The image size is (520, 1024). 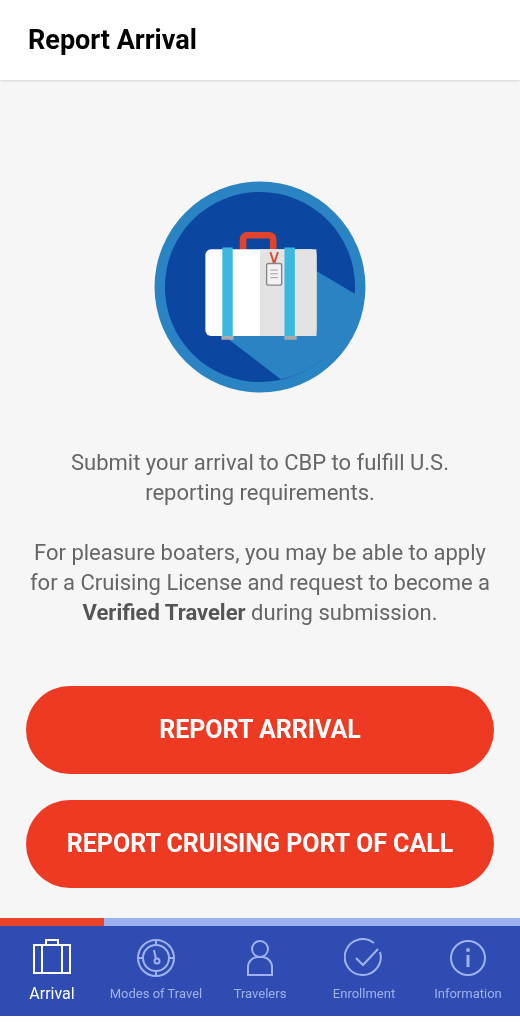 I want to click on gauge-icon, so click(x=156, y=958).